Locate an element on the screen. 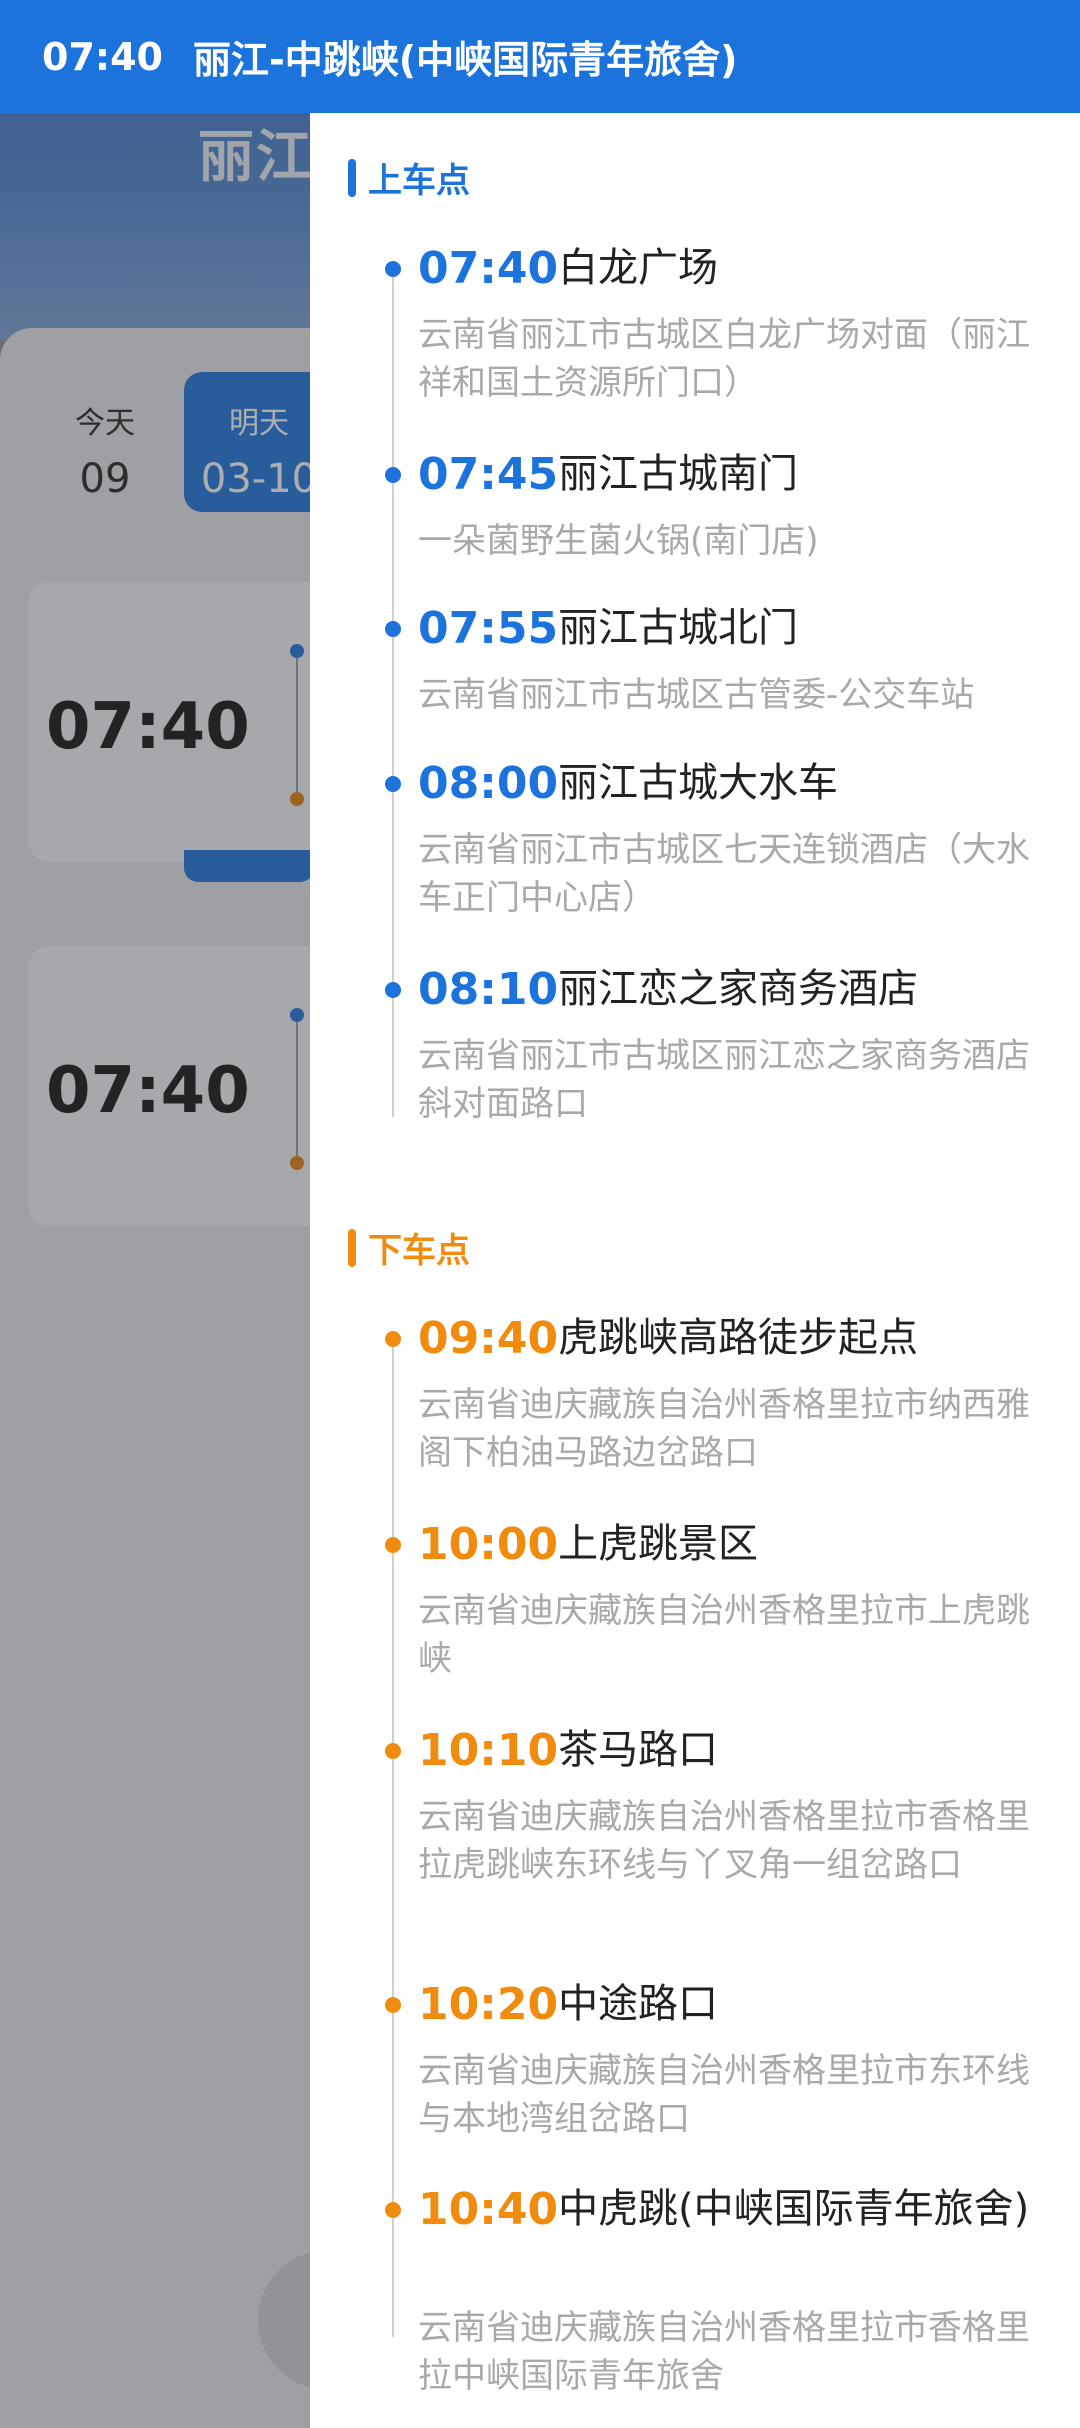 Image resolution: width=1080 pixels, height=2428 pixels. alighting-timeline-line is located at coordinates (393, 1837).